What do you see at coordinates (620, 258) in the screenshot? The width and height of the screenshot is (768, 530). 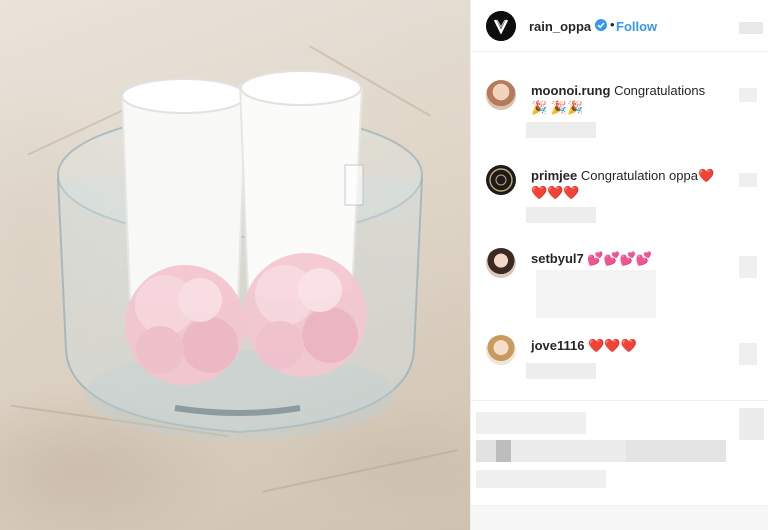 I see `comment-body: 💕💕💕💕` at bounding box center [620, 258].